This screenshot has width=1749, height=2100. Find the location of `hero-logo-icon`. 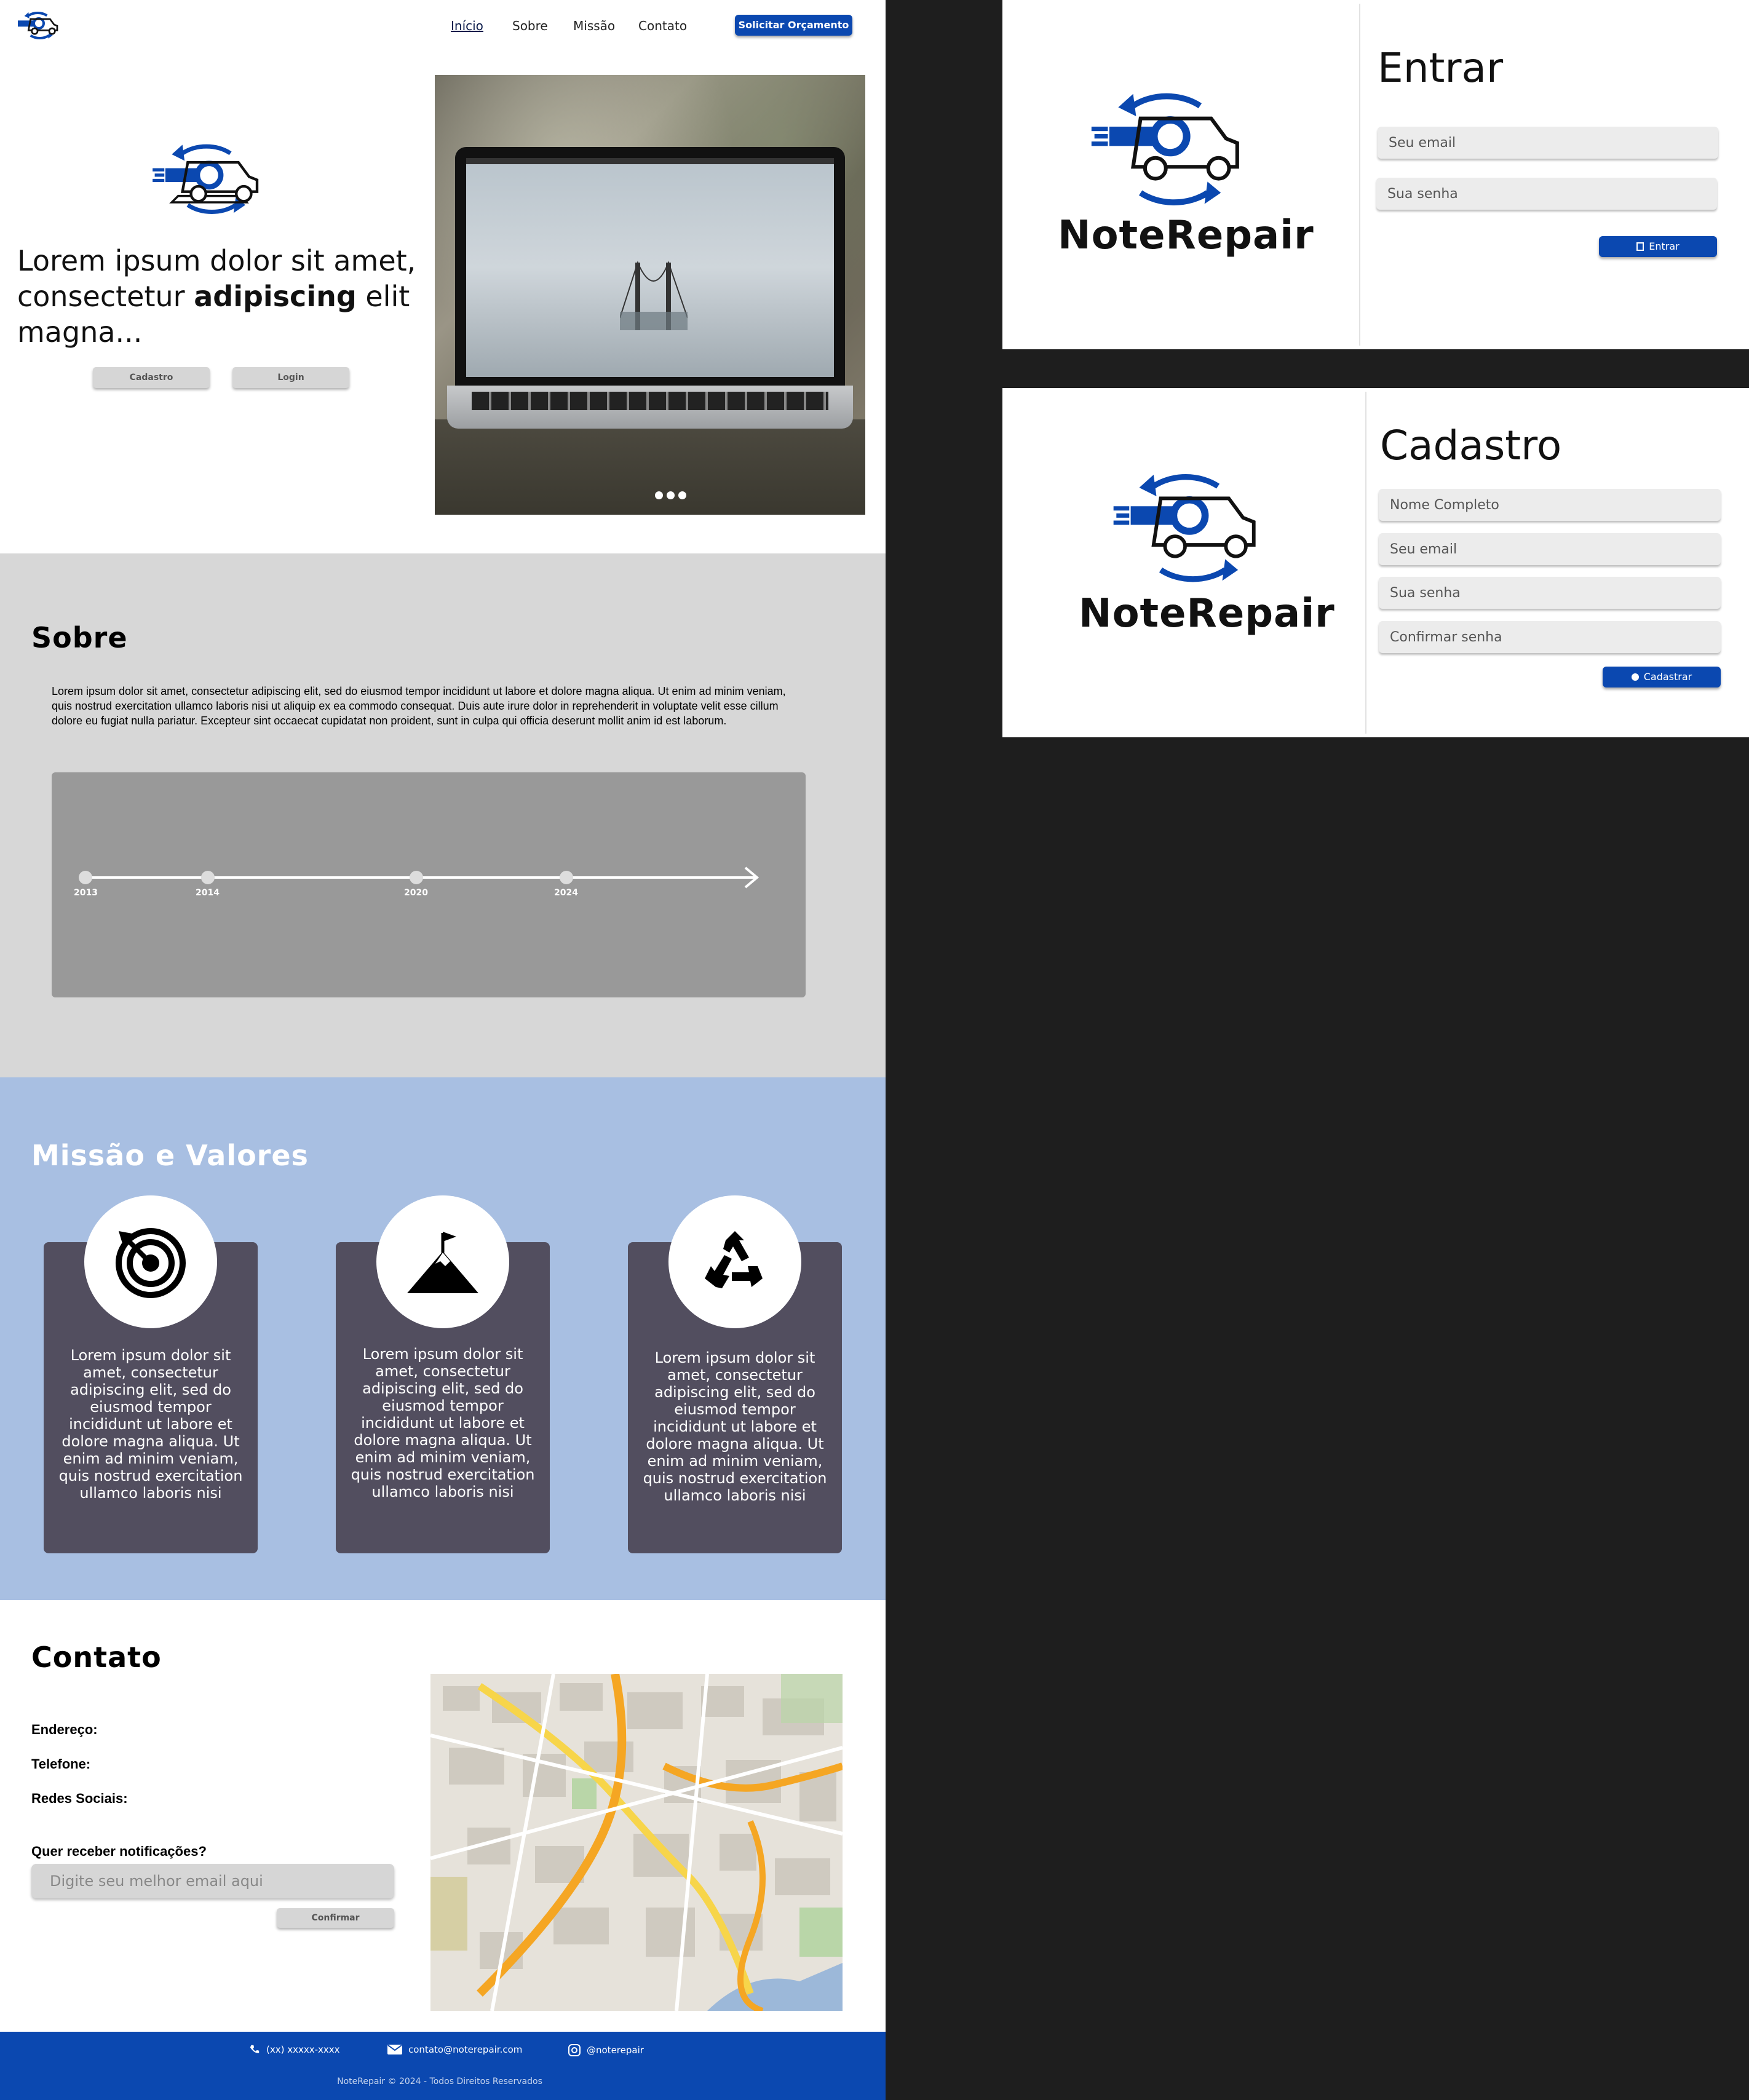

hero-logo-icon is located at coordinates (206, 179).